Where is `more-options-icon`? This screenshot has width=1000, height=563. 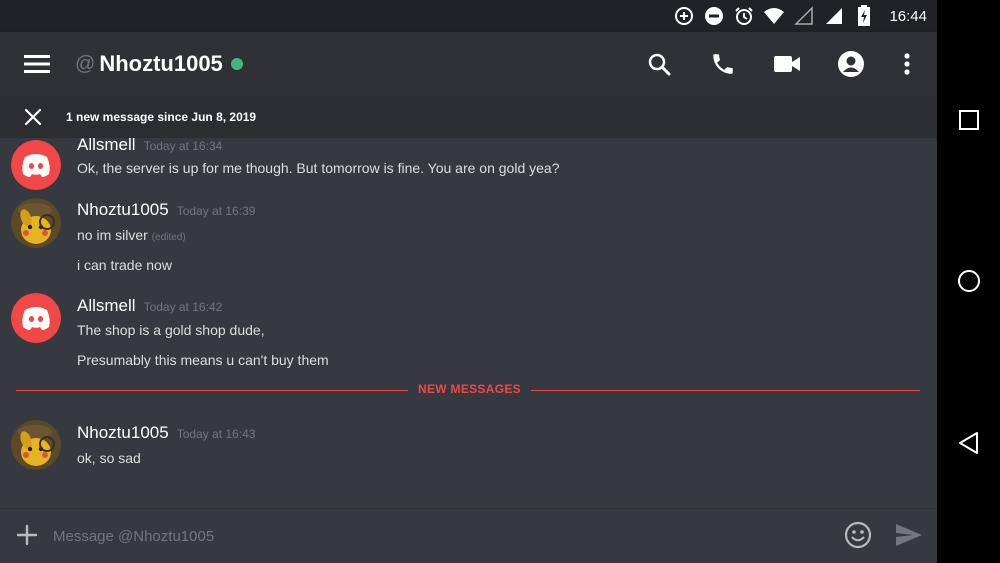 more-options-icon is located at coordinates (907, 64).